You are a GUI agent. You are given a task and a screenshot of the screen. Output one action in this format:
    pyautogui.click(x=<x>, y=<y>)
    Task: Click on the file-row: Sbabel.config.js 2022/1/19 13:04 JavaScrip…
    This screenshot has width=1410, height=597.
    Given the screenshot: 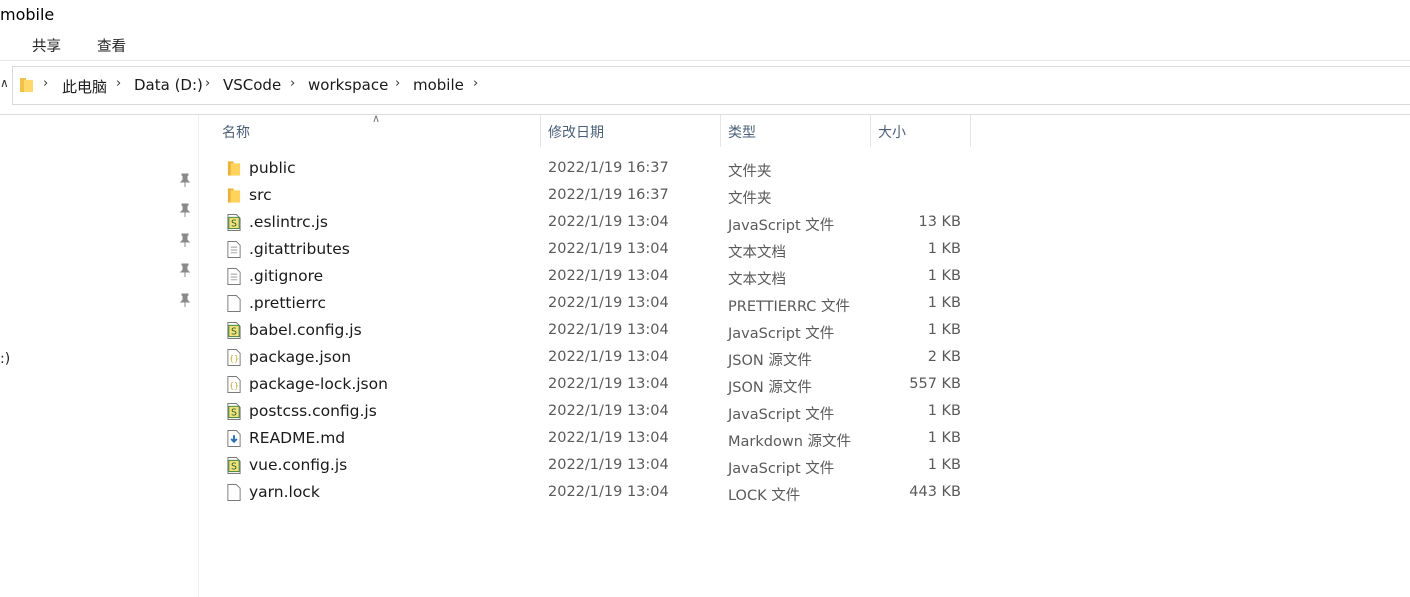 What is the action you would take?
    pyautogui.click(x=600, y=330)
    